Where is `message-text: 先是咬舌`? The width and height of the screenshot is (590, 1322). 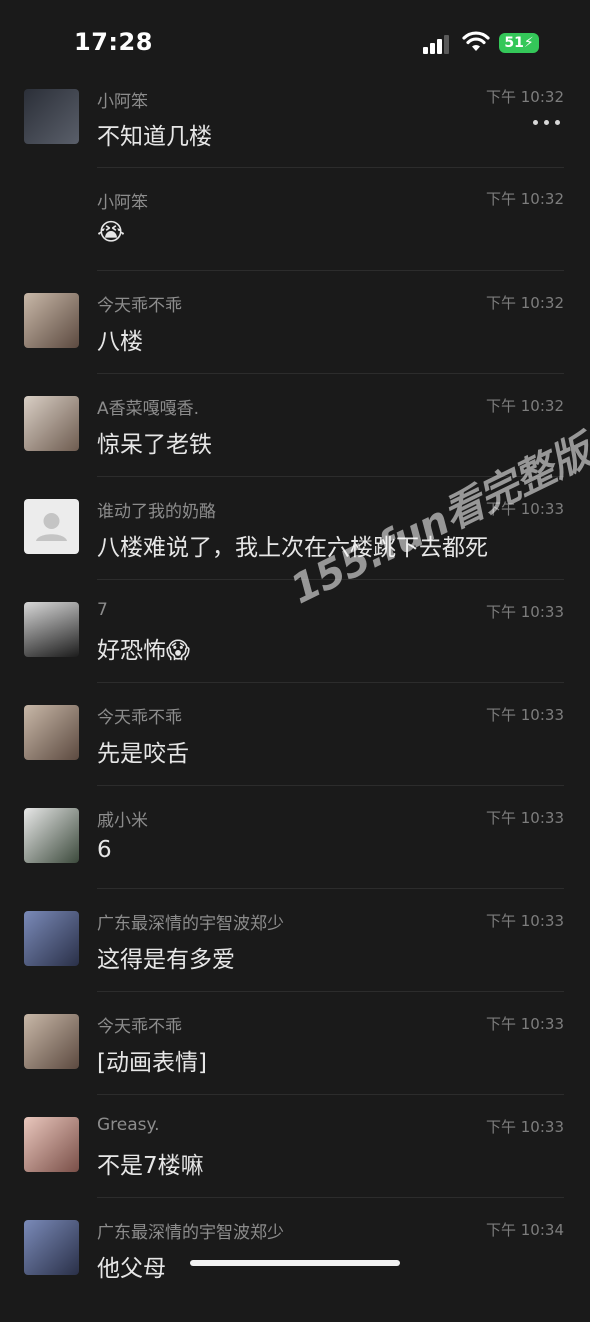 message-text: 先是咬舌 is located at coordinates (143, 754).